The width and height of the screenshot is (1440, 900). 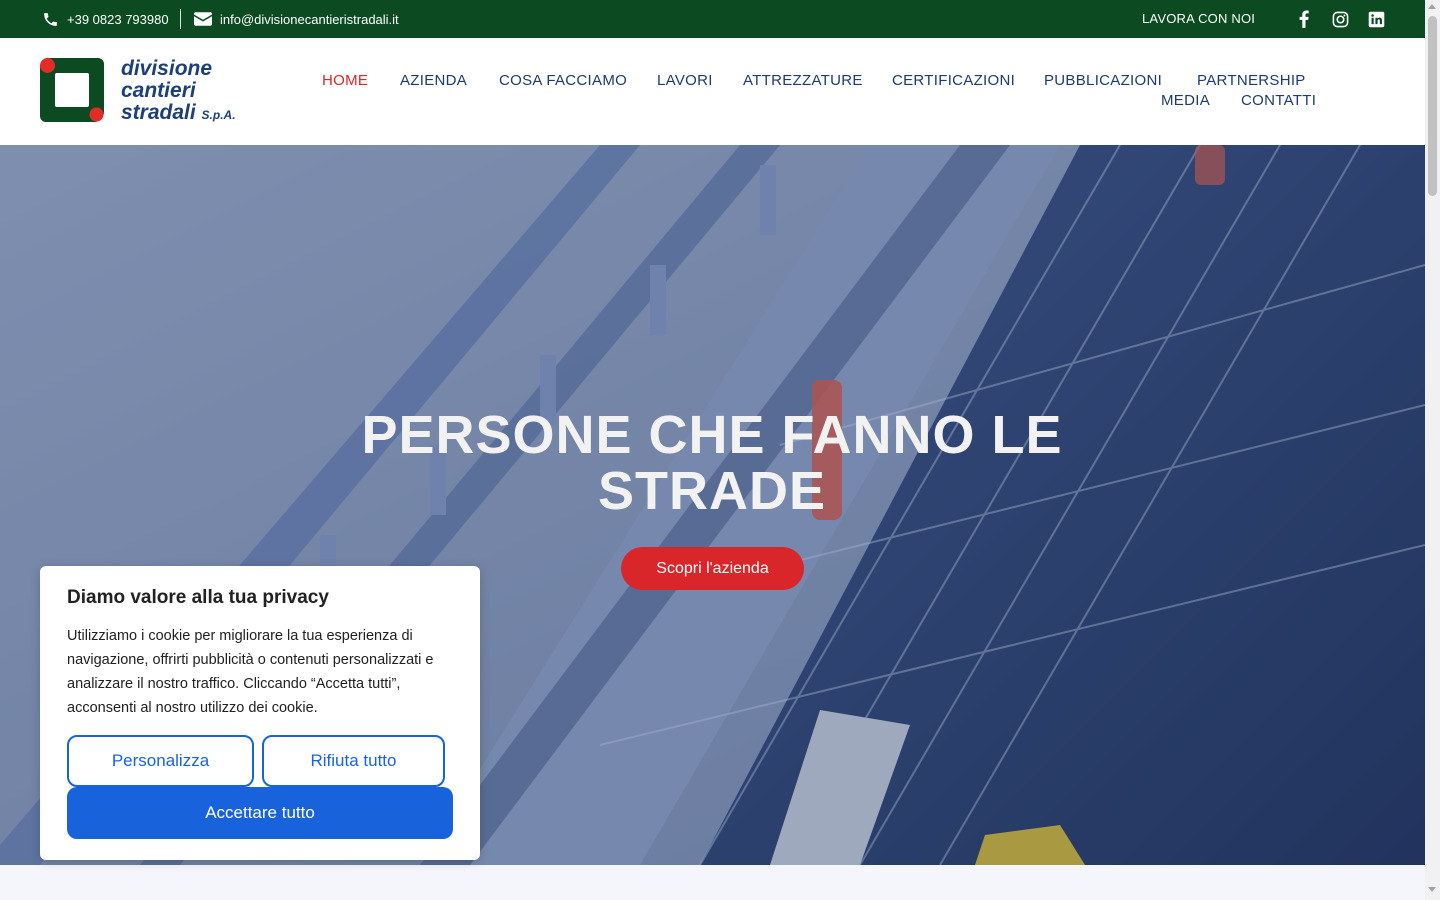 I want to click on nav-azienda: AZIENDA, so click(x=433, y=80).